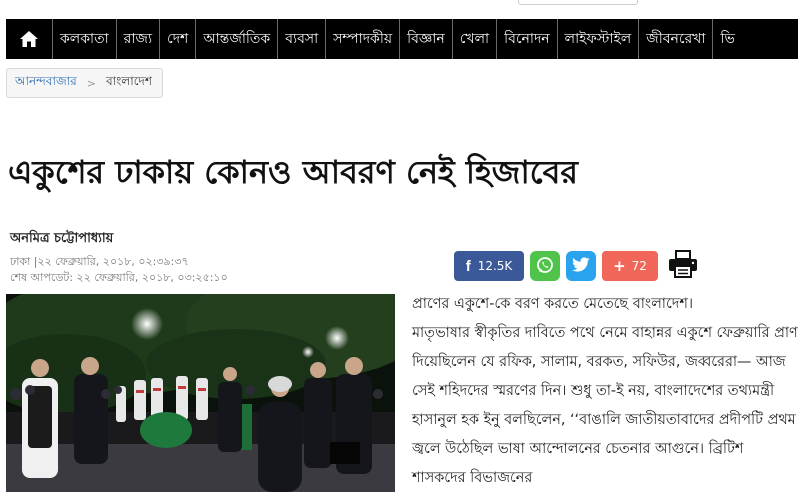 The image size is (798, 493). What do you see at coordinates (619, 266) in the screenshot?
I see `share-plus-icon: +` at bounding box center [619, 266].